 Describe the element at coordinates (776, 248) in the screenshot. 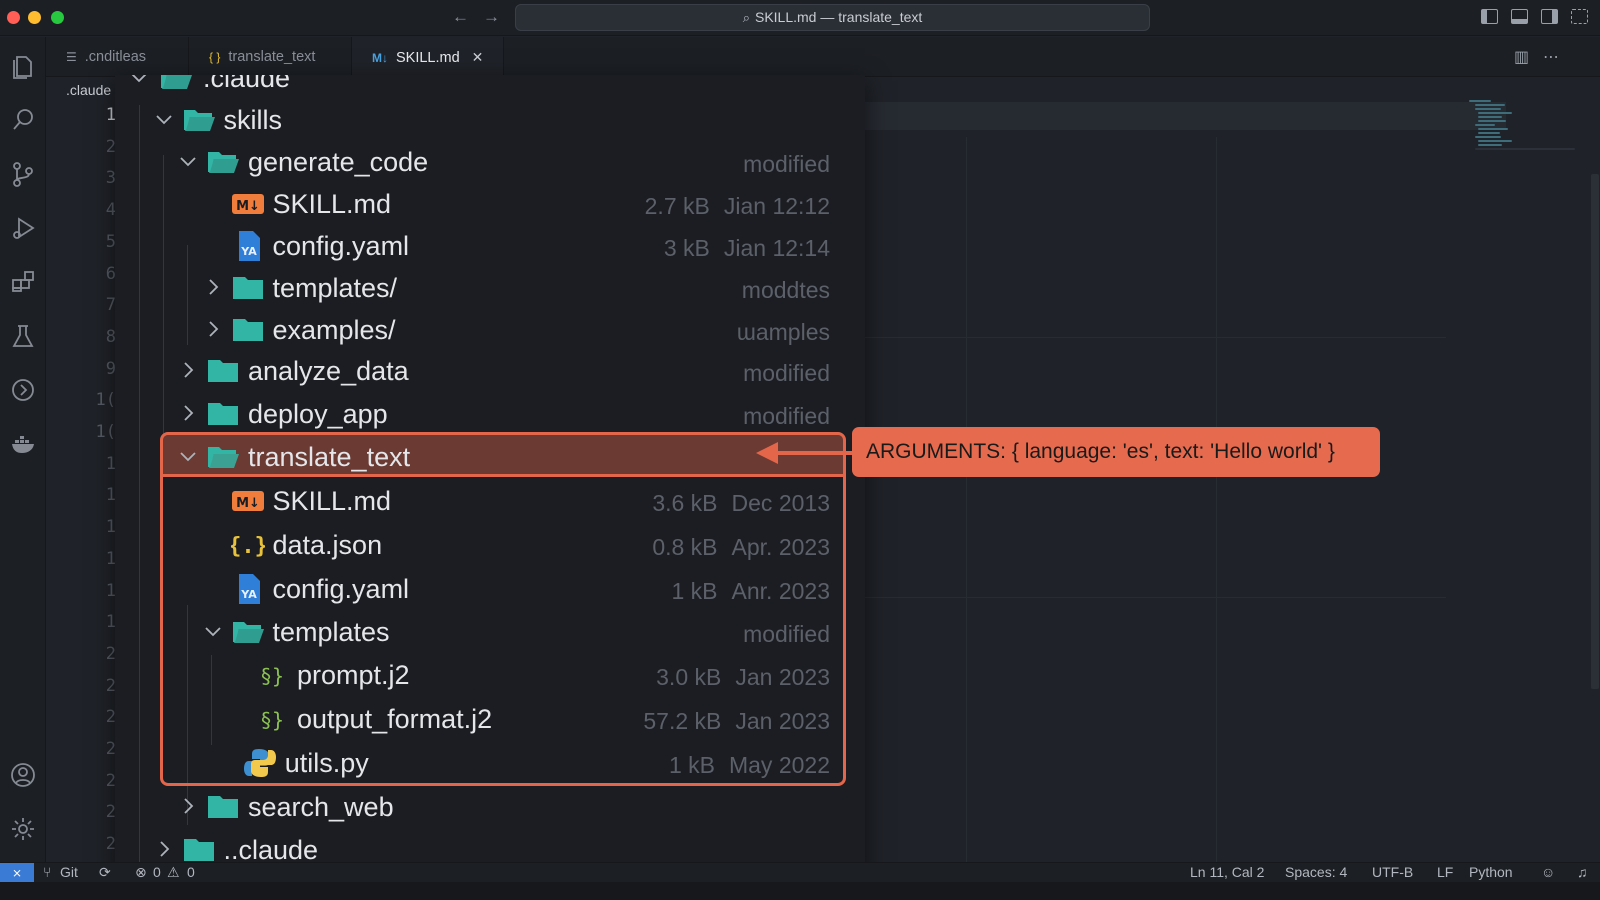

I see `file-date: Jian 12:14` at that location.